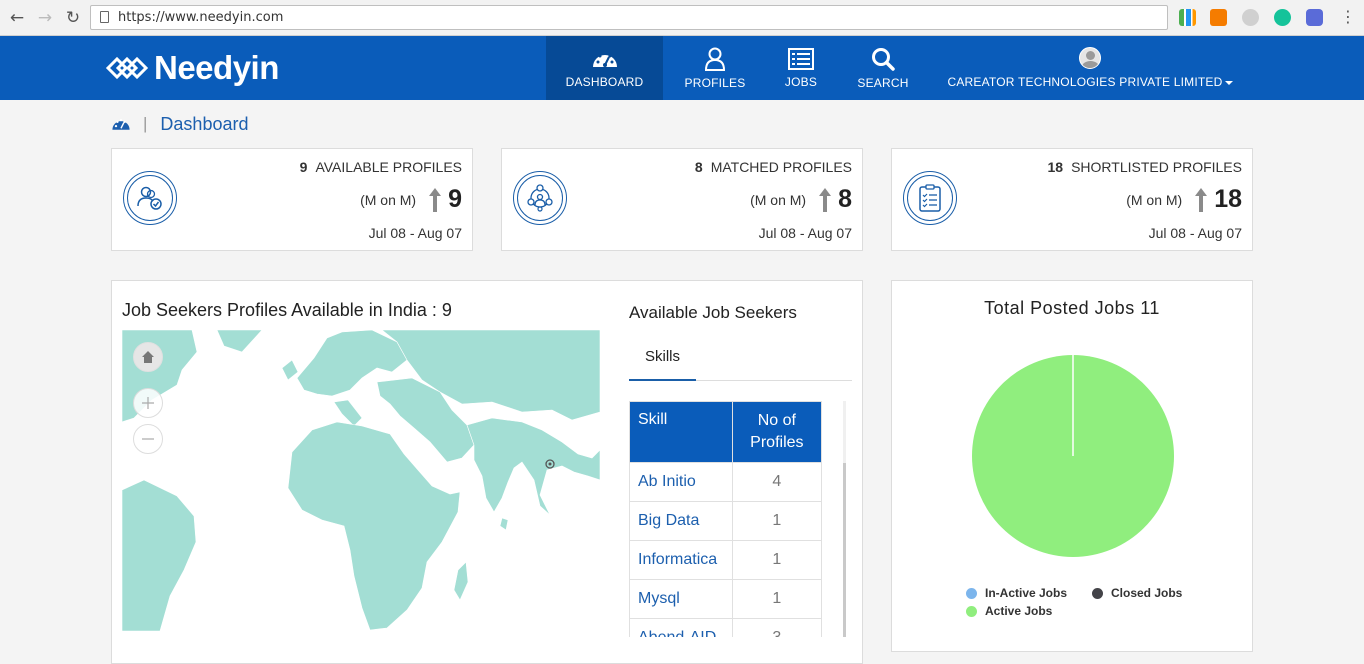 The image size is (1364, 664). What do you see at coordinates (45, 18) in the screenshot?
I see `forward-arrow-icon: →` at bounding box center [45, 18].